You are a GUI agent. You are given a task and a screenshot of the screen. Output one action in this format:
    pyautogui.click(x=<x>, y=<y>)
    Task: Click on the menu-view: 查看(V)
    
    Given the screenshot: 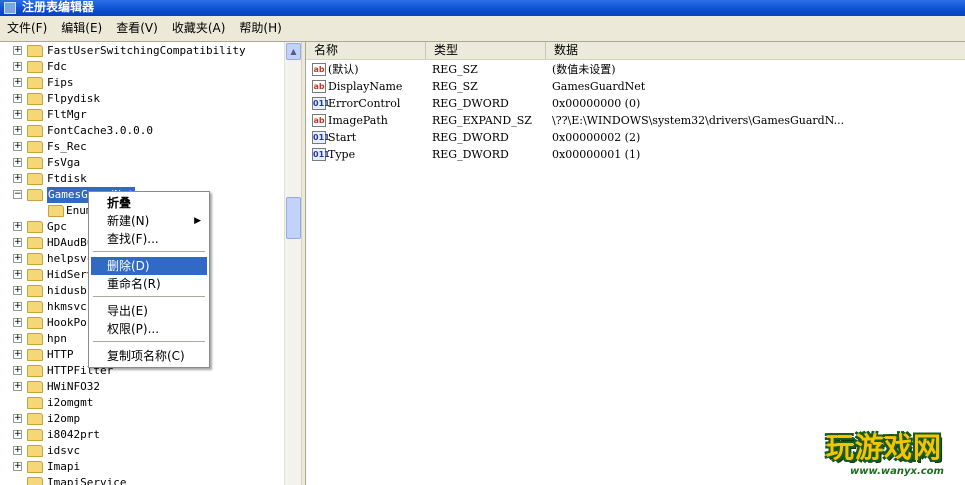 What is the action you would take?
    pyautogui.click(x=137, y=28)
    